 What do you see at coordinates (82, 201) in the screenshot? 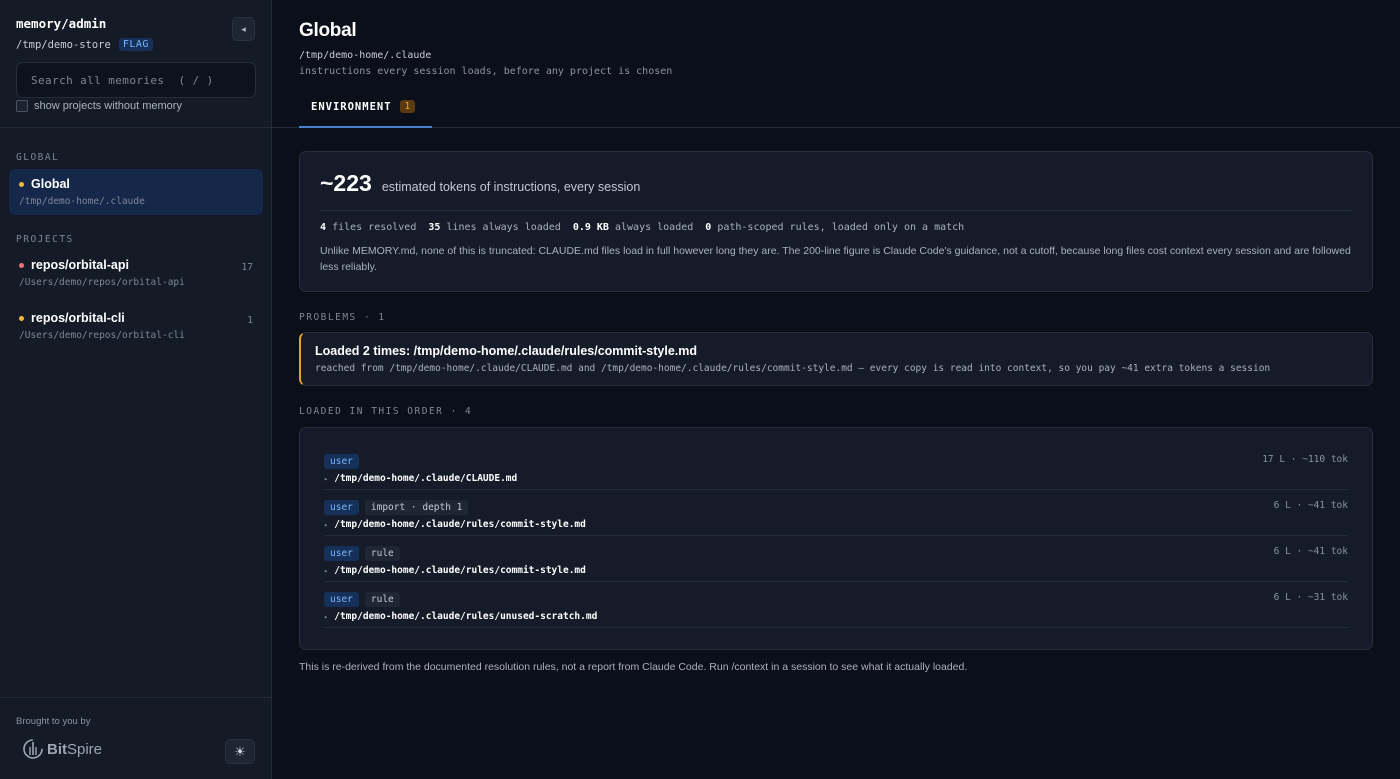
I see `sidebar-item-path: /tmp/demo-home/.claude` at bounding box center [82, 201].